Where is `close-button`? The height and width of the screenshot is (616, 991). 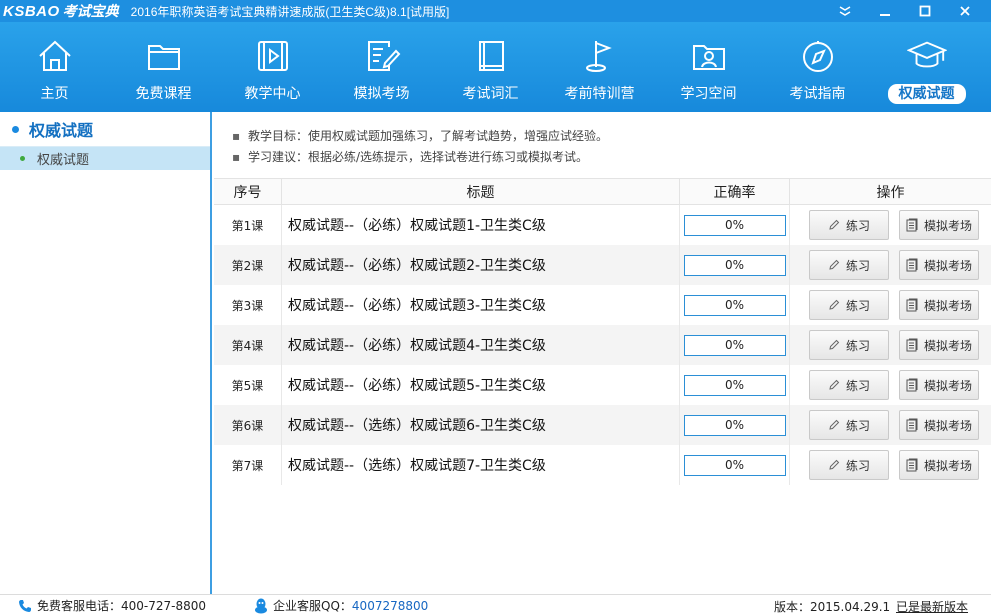 close-button is located at coordinates (965, 11).